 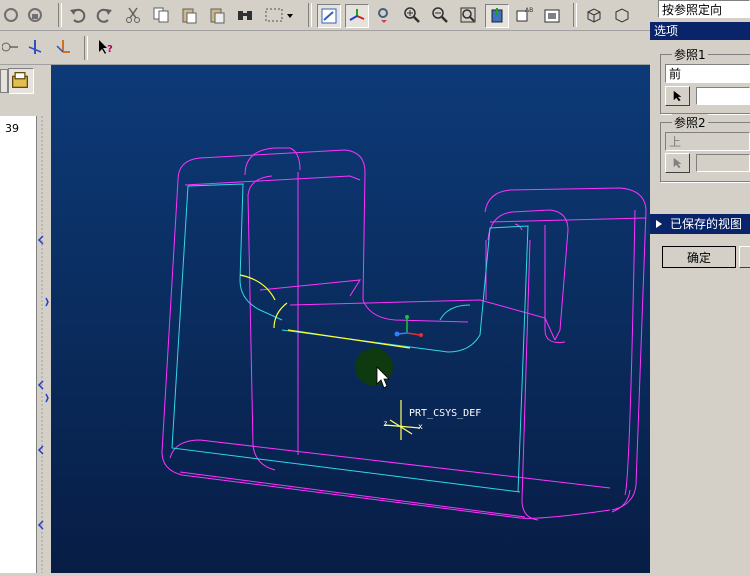 I want to click on refit-icon, so click(x=468, y=15).